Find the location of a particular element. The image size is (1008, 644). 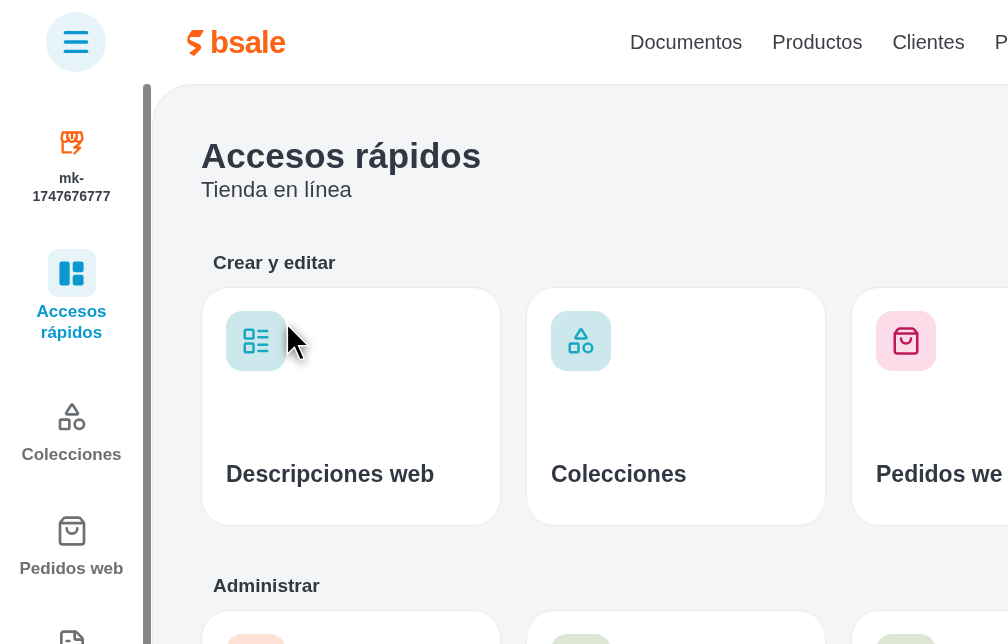

sidebar-item: Colecciones is located at coordinates (71, 429).